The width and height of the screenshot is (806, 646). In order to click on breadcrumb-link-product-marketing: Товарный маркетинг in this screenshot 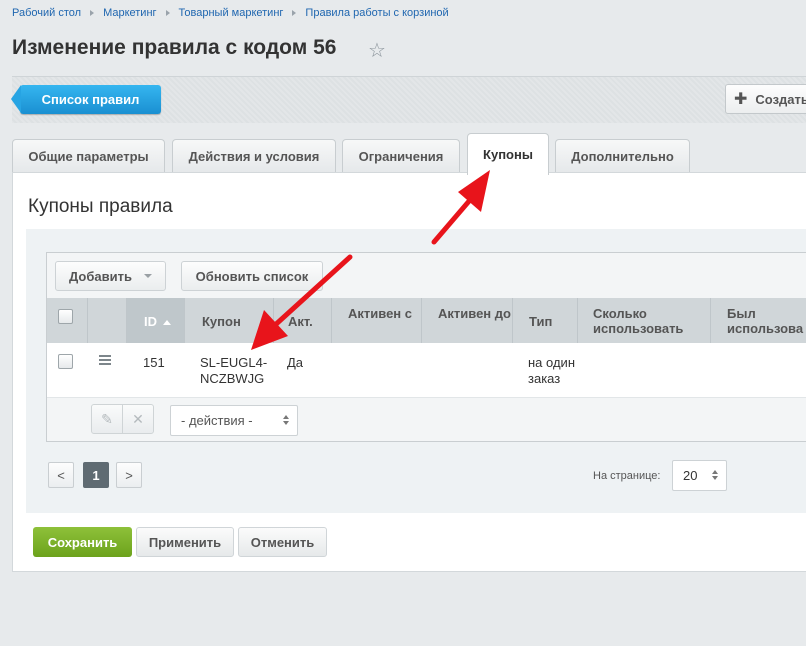, I will do `click(231, 13)`.